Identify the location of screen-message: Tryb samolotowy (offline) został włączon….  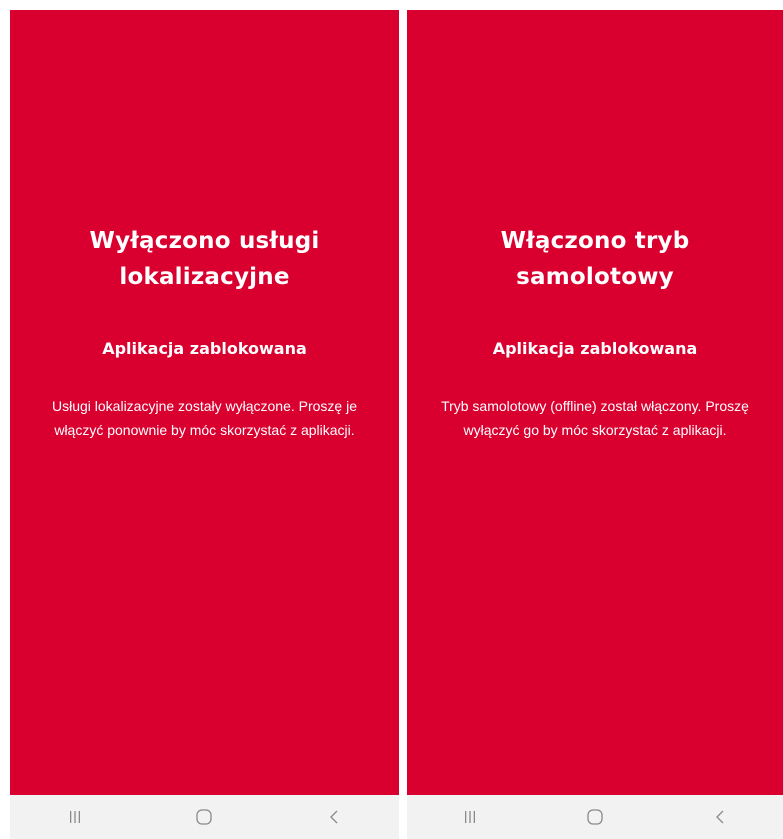
(595, 418).